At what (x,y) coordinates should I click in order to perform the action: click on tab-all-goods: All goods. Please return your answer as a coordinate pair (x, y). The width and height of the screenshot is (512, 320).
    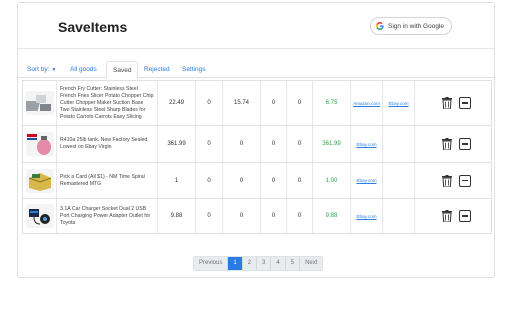
    Looking at the image, I should click on (83, 69).